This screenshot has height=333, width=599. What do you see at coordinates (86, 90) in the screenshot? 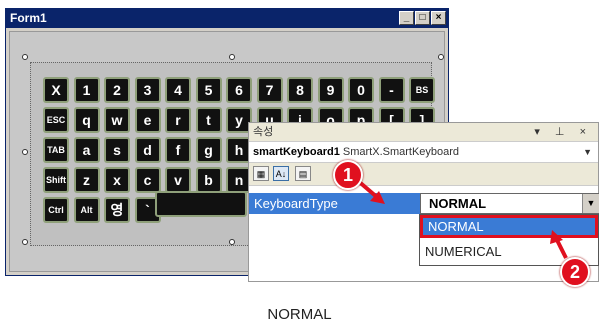
I see `key-row1-1: 1` at bounding box center [86, 90].